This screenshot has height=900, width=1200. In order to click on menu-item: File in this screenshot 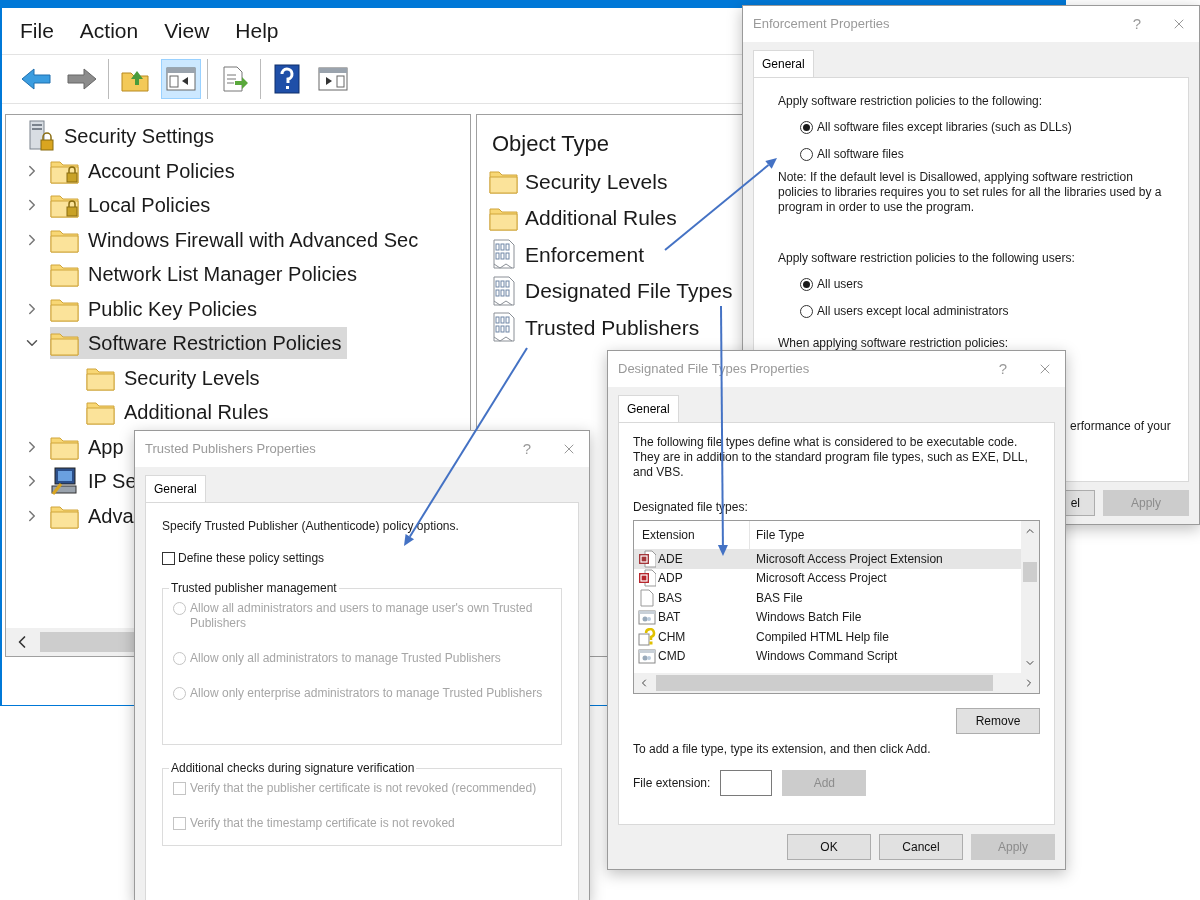, I will do `click(37, 31)`.